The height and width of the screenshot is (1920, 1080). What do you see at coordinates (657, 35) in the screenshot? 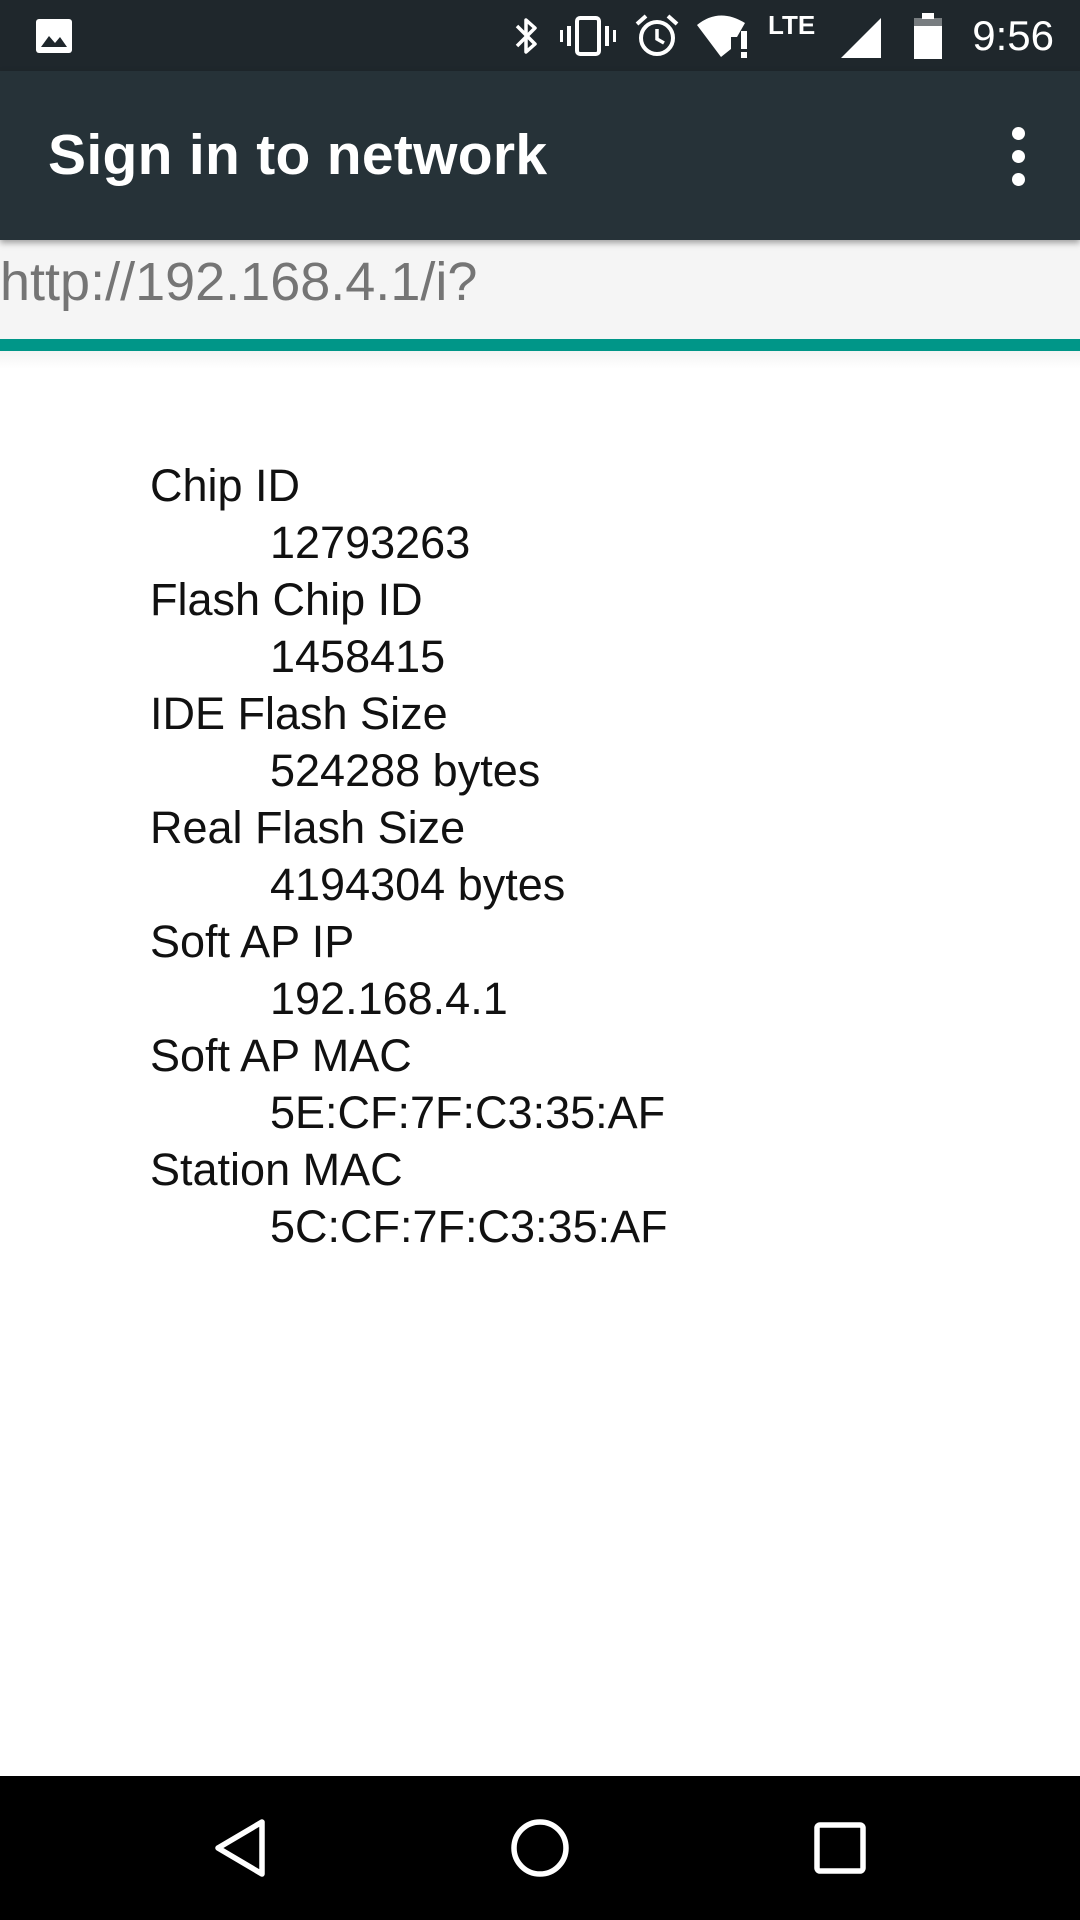
I see `alarm-icon` at bounding box center [657, 35].